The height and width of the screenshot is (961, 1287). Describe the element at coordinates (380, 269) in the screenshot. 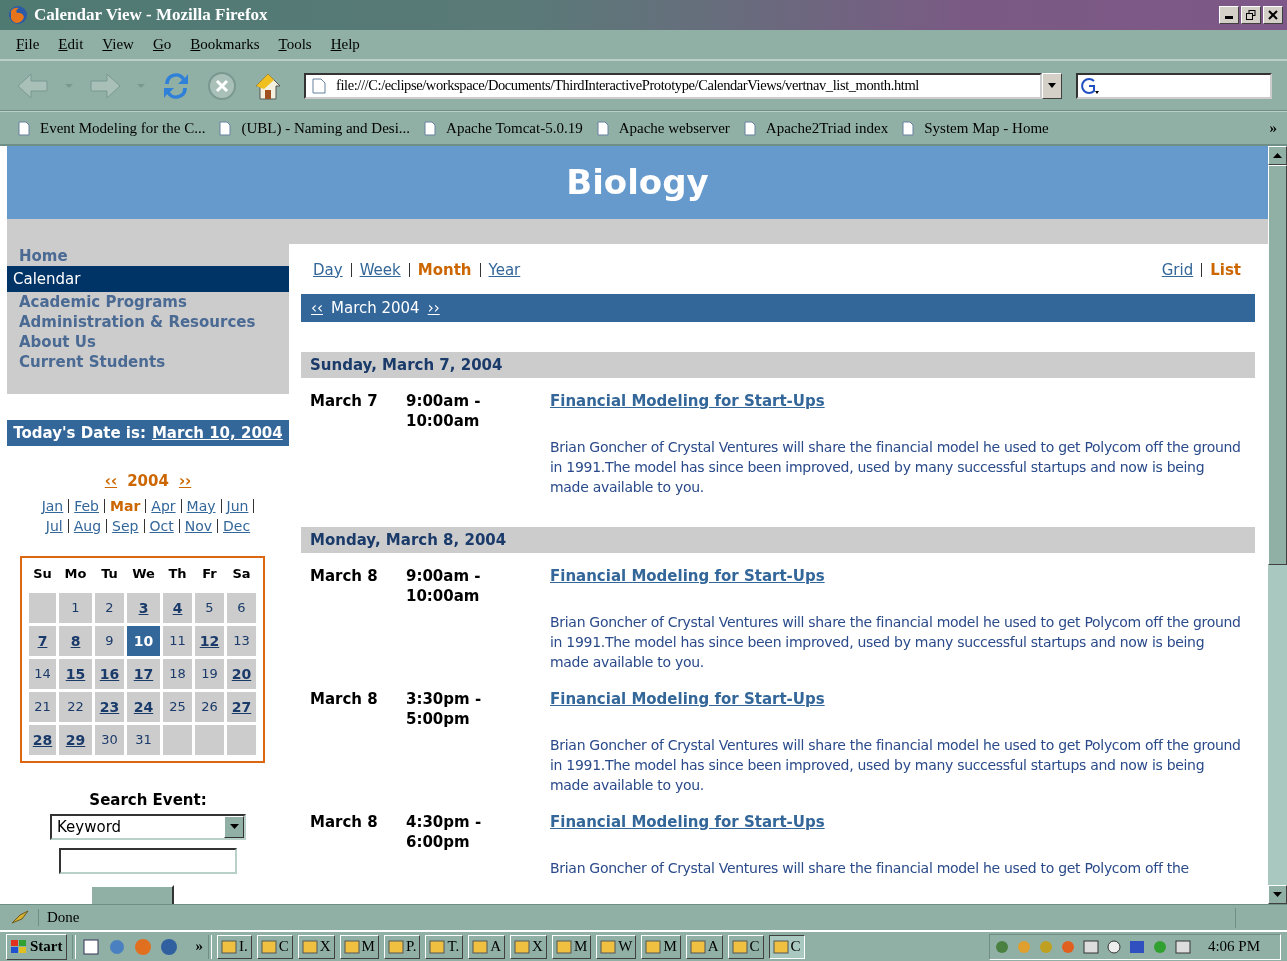

I see `view-tab: Week` at that location.